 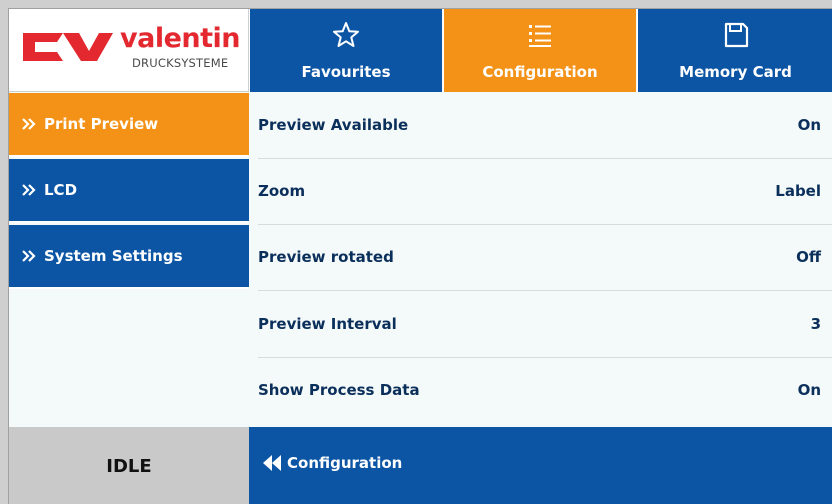 I want to click on setting-value: 3, so click(x=815, y=324).